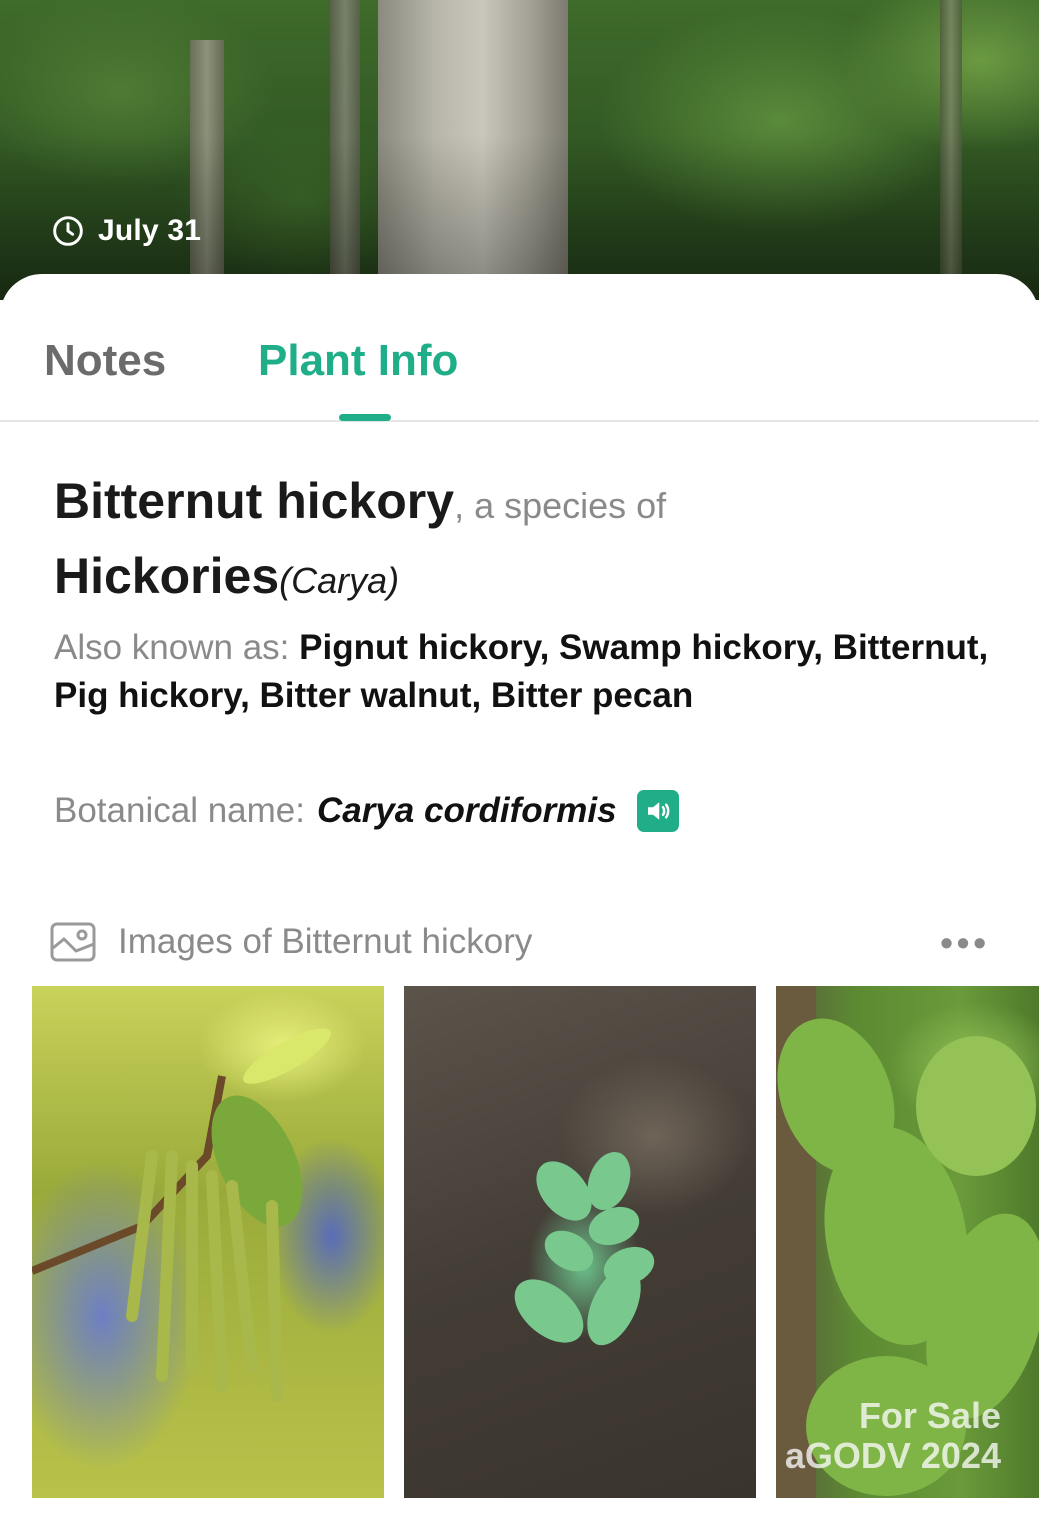  What do you see at coordinates (73, 942) in the screenshot?
I see `image-gallery-icon` at bounding box center [73, 942].